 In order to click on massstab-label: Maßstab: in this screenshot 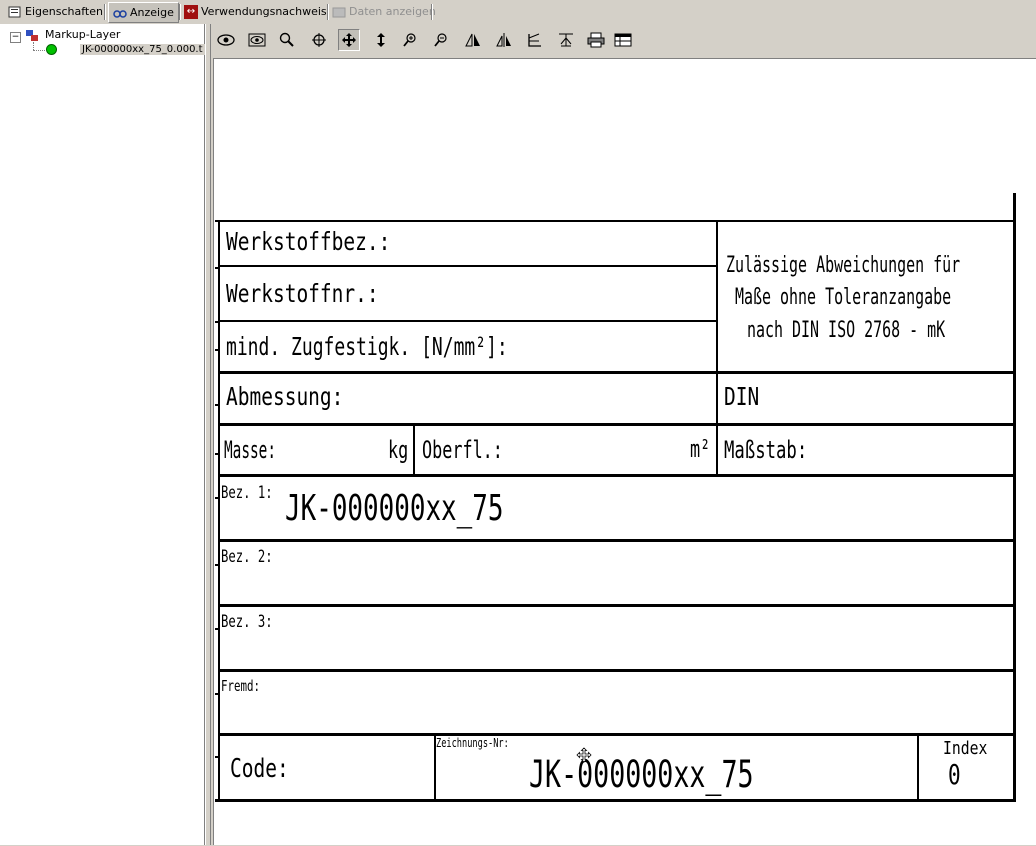, I will do `click(766, 450)`.